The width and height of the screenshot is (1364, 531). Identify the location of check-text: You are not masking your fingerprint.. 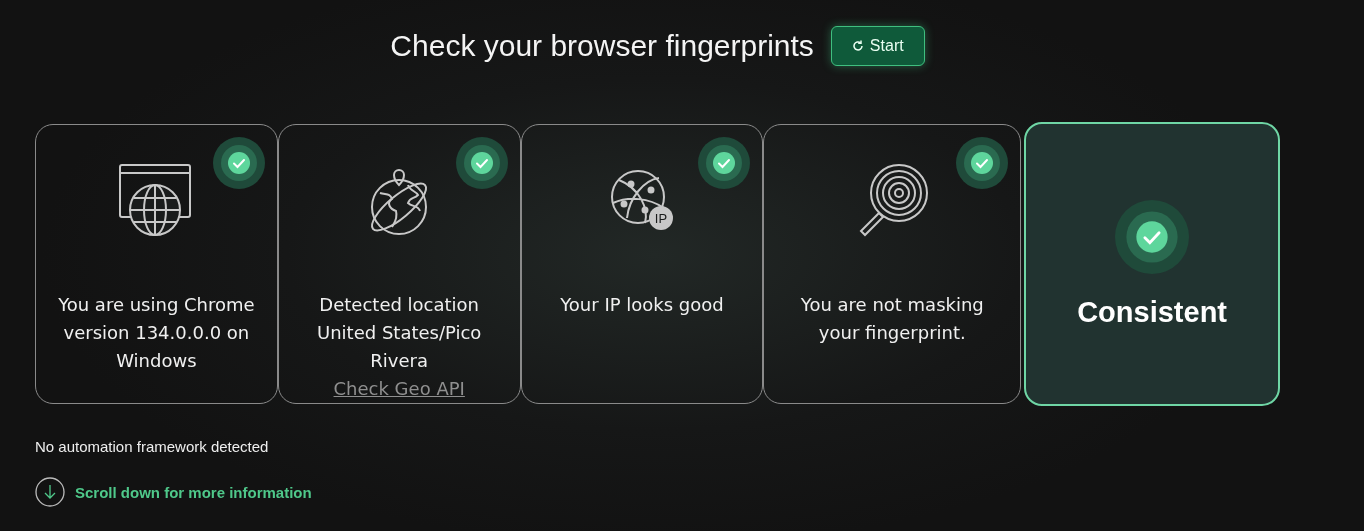
(892, 319).